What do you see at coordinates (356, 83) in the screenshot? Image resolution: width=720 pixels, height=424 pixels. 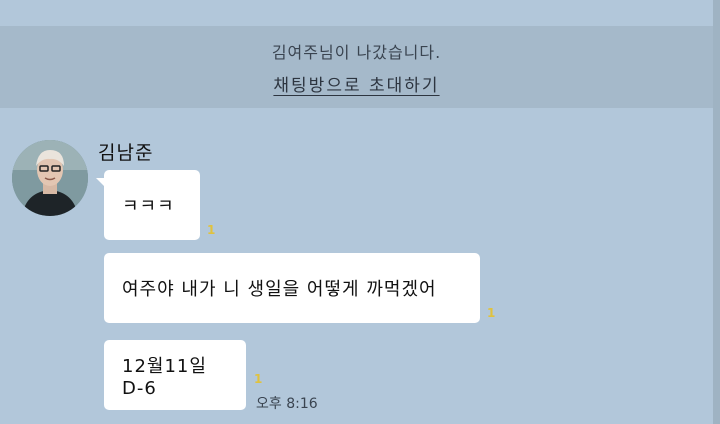 I see `invite-to-chatroom-link: 채팅방으로 초대하기` at bounding box center [356, 83].